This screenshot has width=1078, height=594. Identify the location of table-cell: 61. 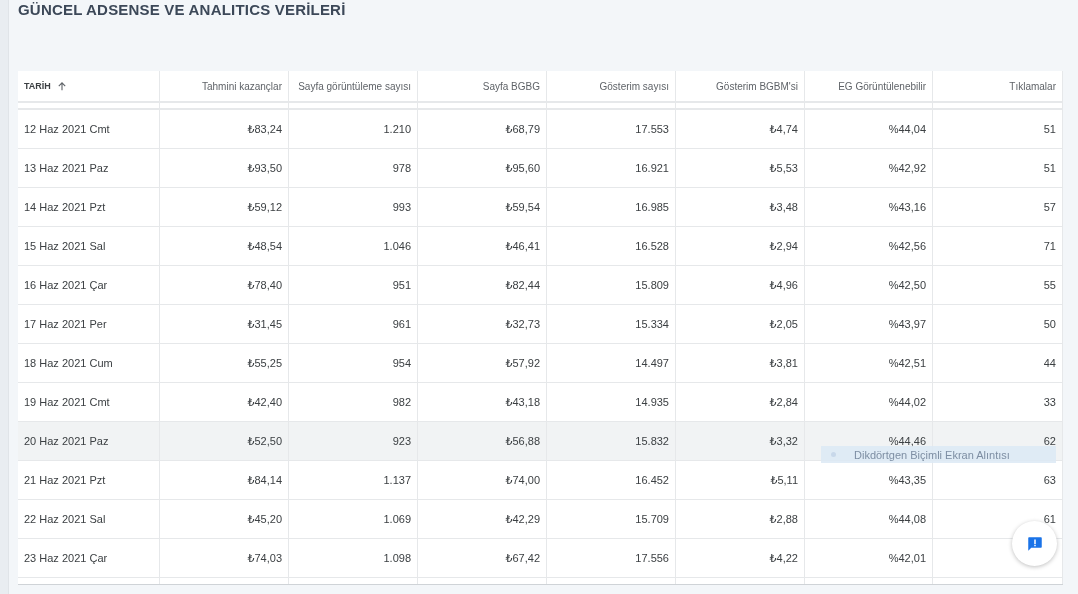
(1049, 519).